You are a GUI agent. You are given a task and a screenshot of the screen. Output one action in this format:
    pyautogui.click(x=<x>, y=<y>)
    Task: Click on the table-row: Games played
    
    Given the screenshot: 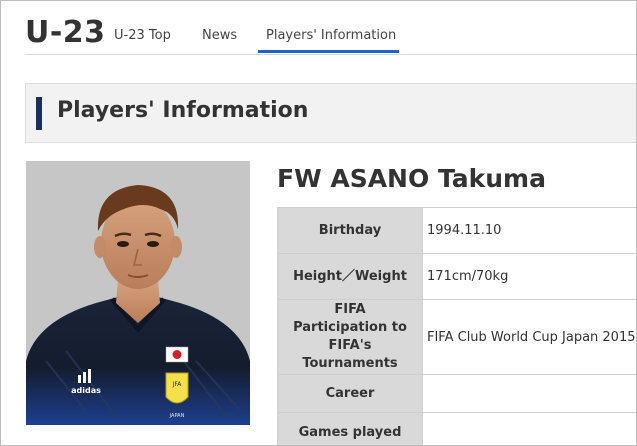 What is the action you would take?
    pyautogui.click(x=456, y=428)
    